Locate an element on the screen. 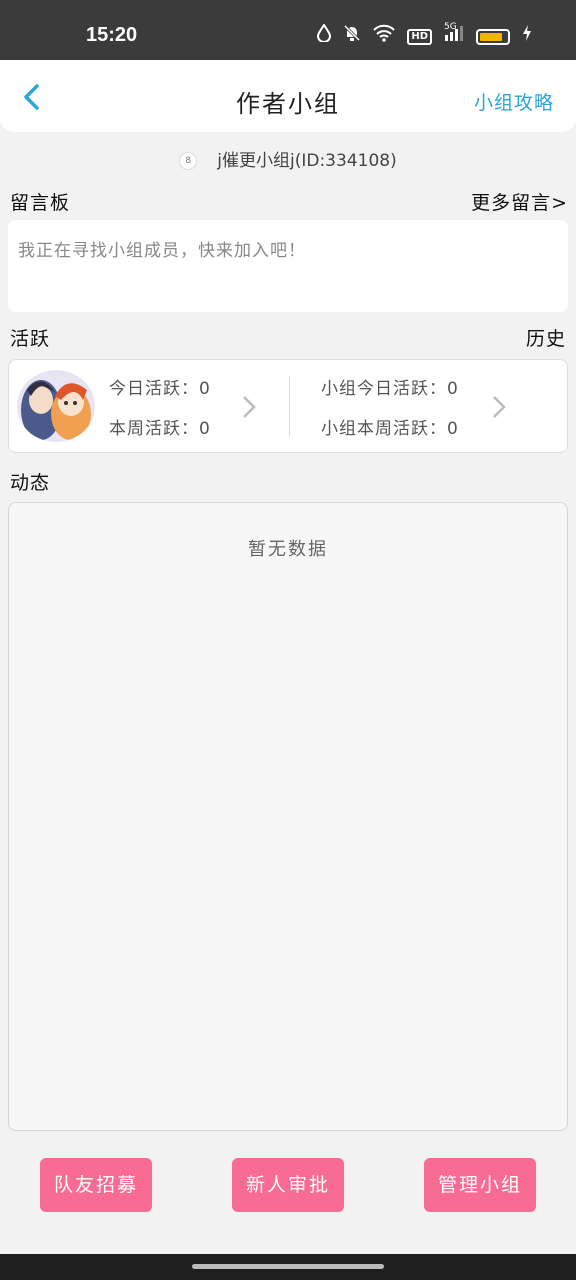  today-active-stat: 今日活跃：0 is located at coordinates (160, 386).